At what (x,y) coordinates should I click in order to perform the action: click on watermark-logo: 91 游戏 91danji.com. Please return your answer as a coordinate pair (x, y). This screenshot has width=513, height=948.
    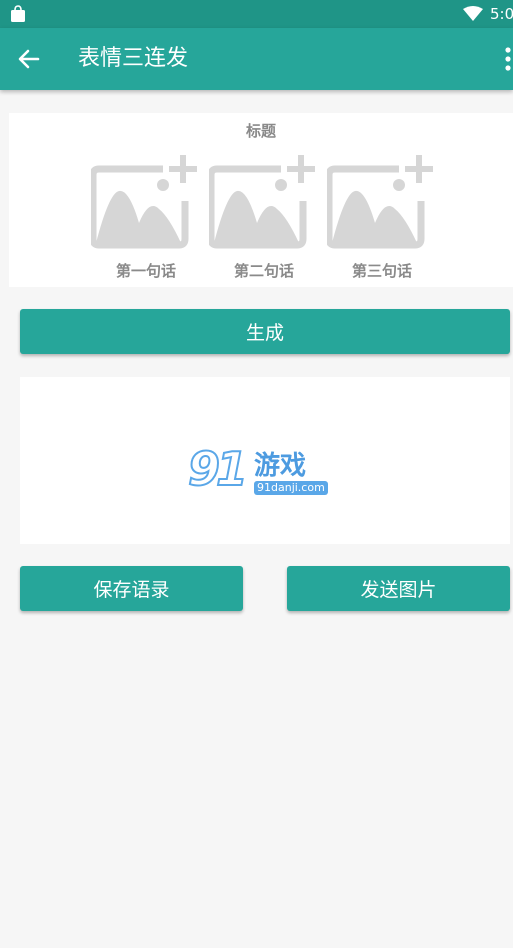
    Looking at the image, I should click on (257, 472).